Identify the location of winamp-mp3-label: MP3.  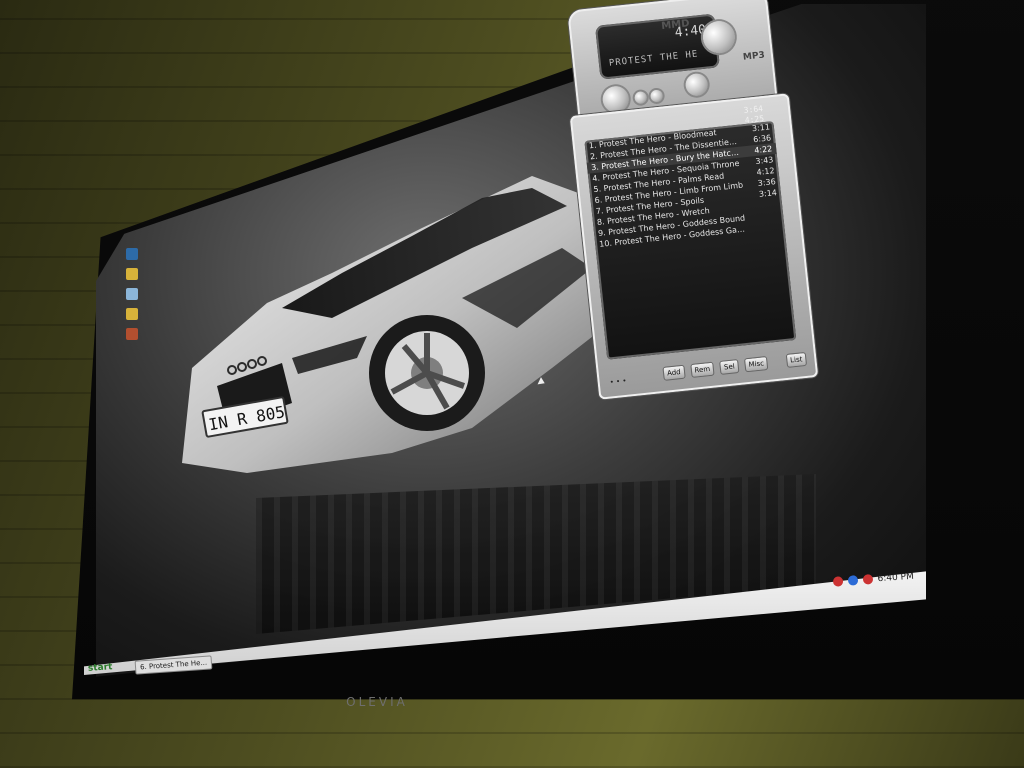
(754, 56).